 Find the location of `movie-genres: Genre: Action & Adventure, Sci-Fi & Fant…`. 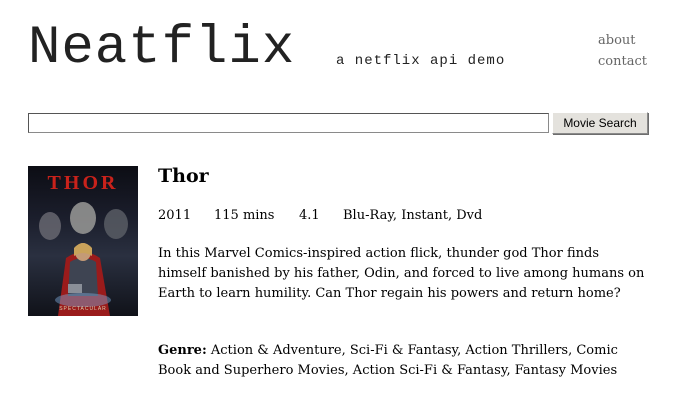

movie-genres: Genre: Action & Adventure, Sci-Fi & Fant… is located at coordinates (403, 361).